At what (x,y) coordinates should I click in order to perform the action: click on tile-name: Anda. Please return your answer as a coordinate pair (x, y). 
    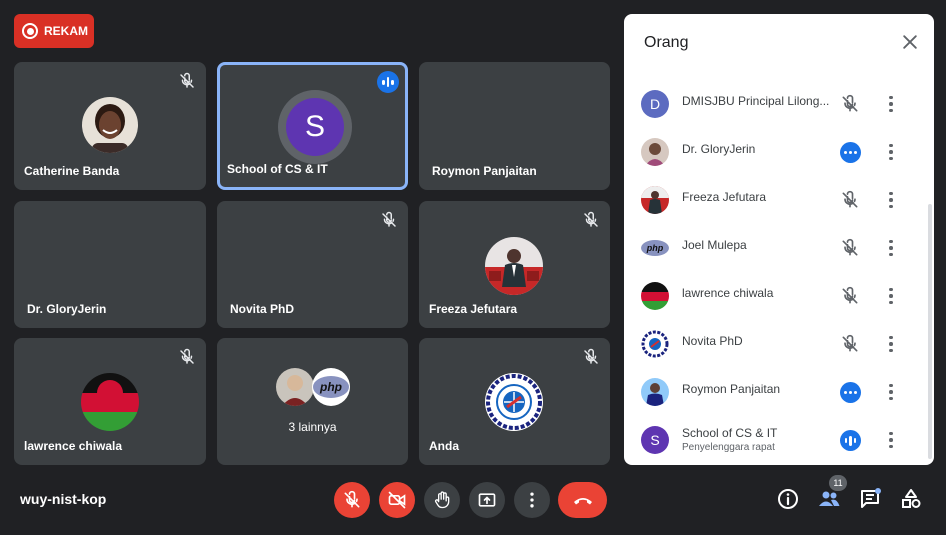
    Looking at the image, I should click on (444, 446).